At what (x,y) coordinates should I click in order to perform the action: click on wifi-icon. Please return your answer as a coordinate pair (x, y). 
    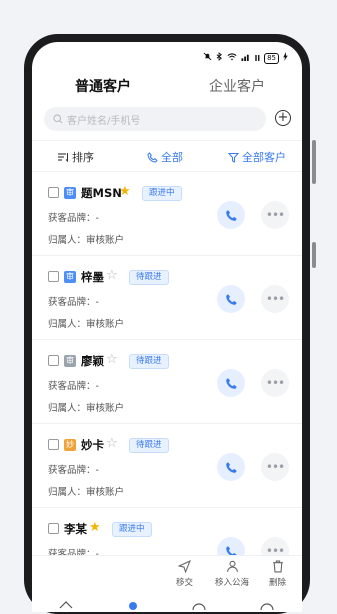
    Looking at the image, I should click on (232, 58).